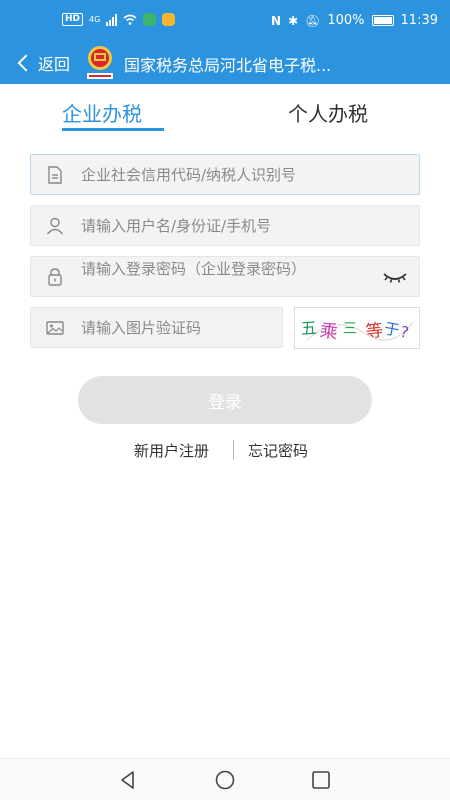  Describe the element at coordinates (233, 450) in the screenshot. I see `link-divider` at that location.